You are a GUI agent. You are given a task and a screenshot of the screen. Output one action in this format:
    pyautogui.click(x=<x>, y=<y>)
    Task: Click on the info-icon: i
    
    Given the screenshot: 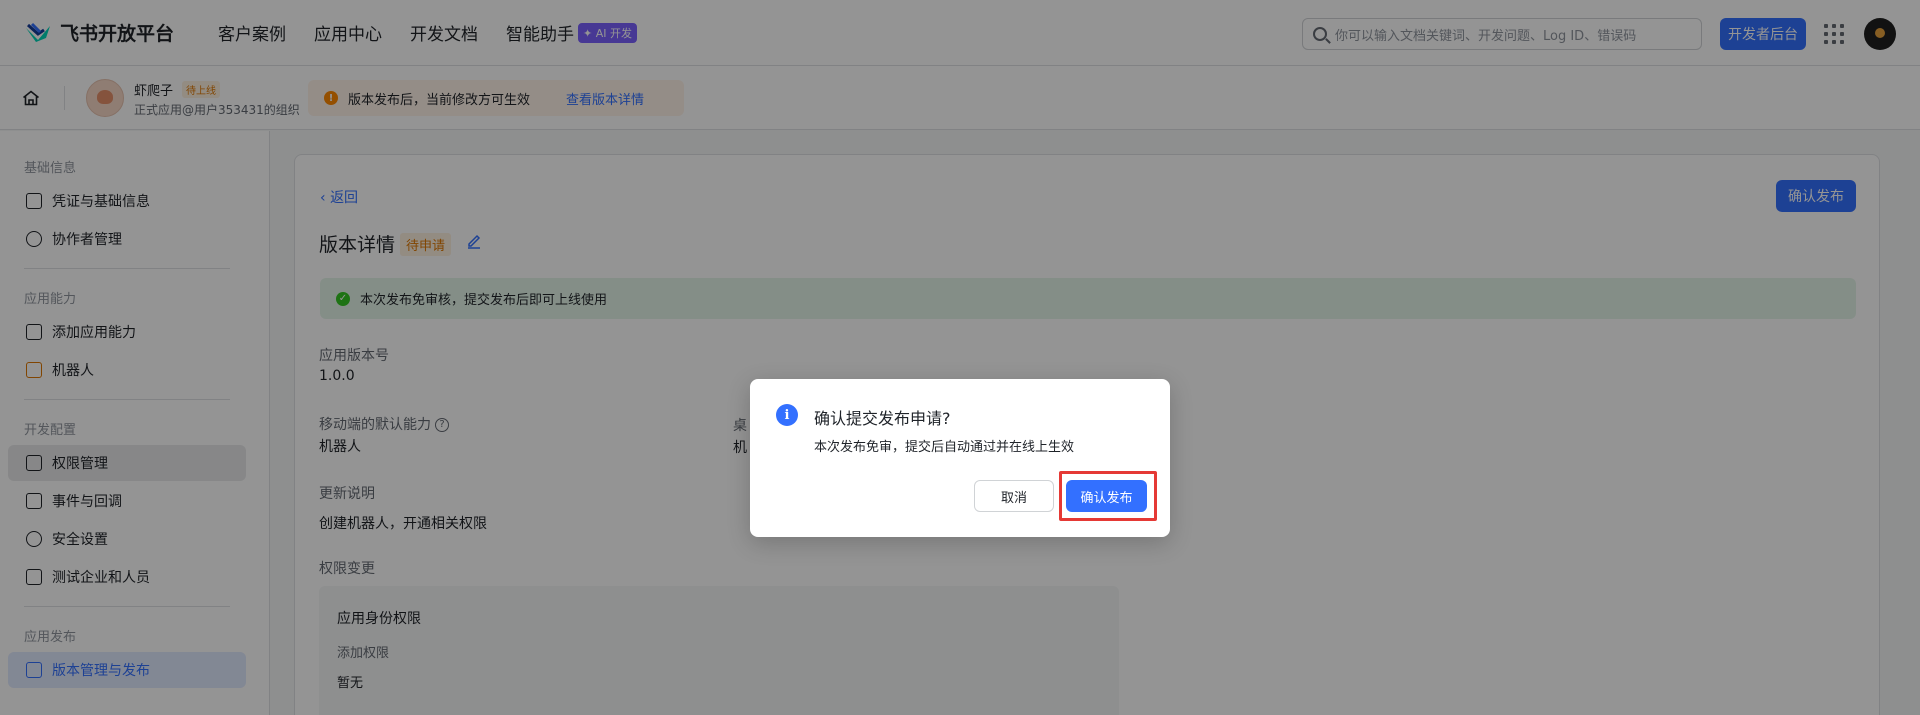 What is the action you would take?
    pyautogui.click(x=787, y=415)
    